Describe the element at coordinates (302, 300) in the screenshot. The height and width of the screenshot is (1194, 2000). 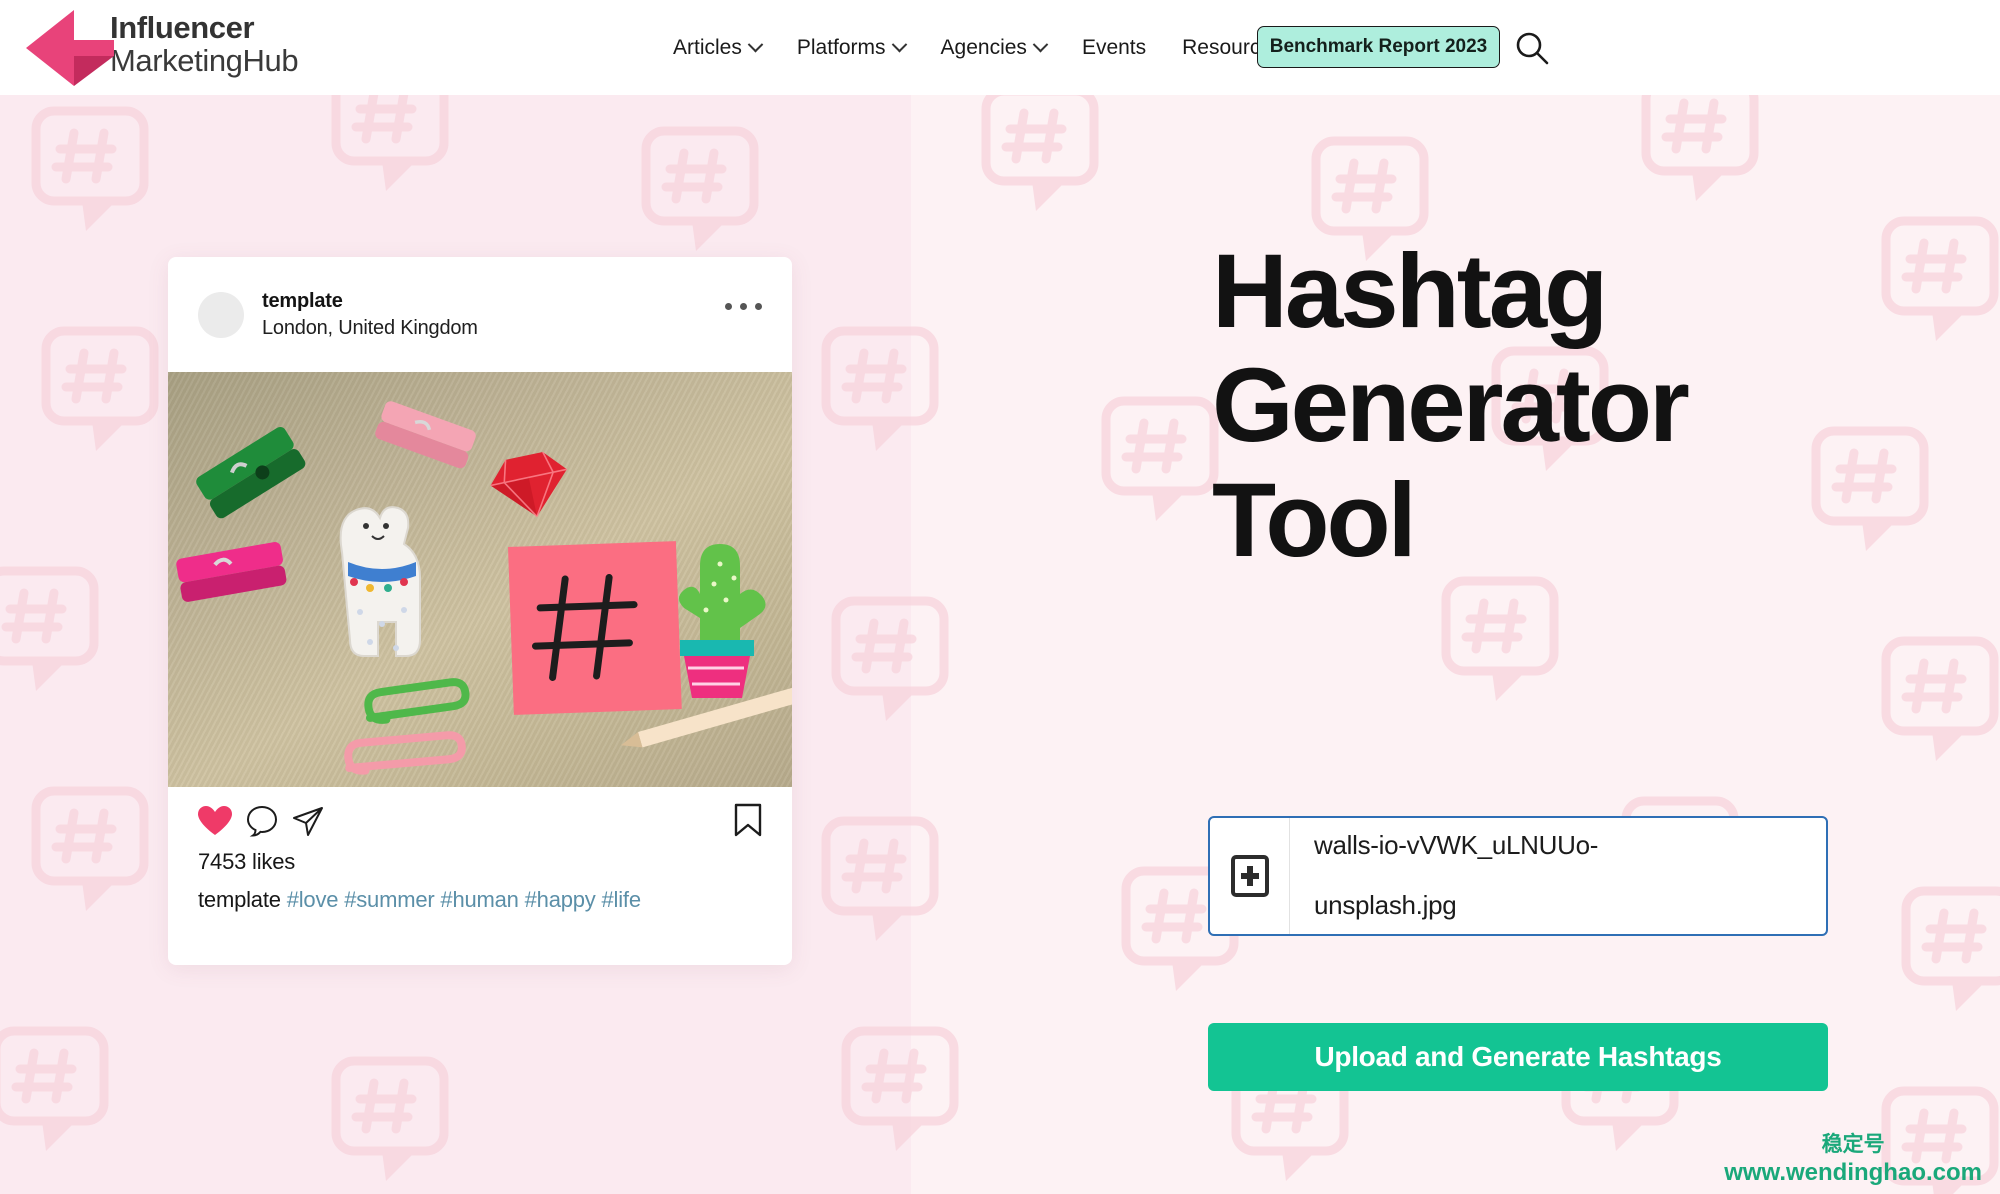
I see `post-username: template` at that location.